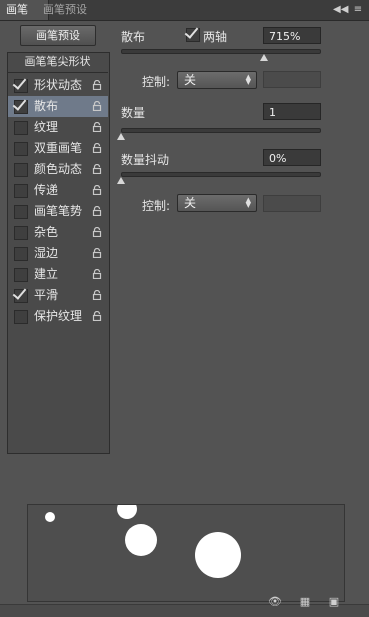  Describe the element at coordinates (46, 127) in the screenshot. I see `setting-label: 纹理` at that location.